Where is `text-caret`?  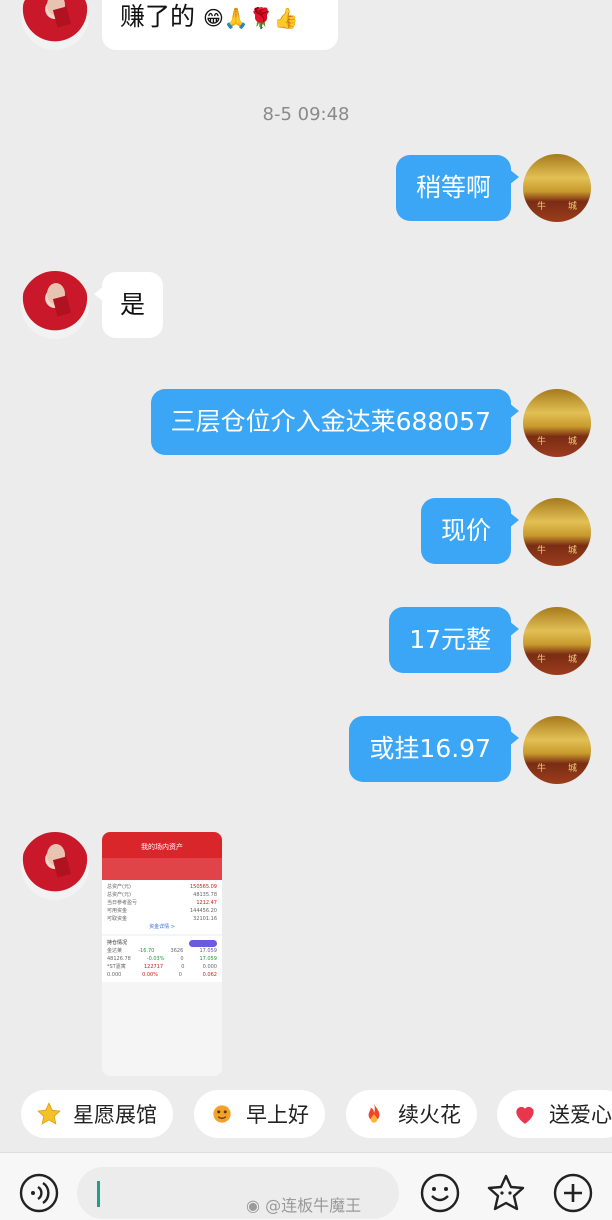 text-caret is located at coordinates (98, 1194).